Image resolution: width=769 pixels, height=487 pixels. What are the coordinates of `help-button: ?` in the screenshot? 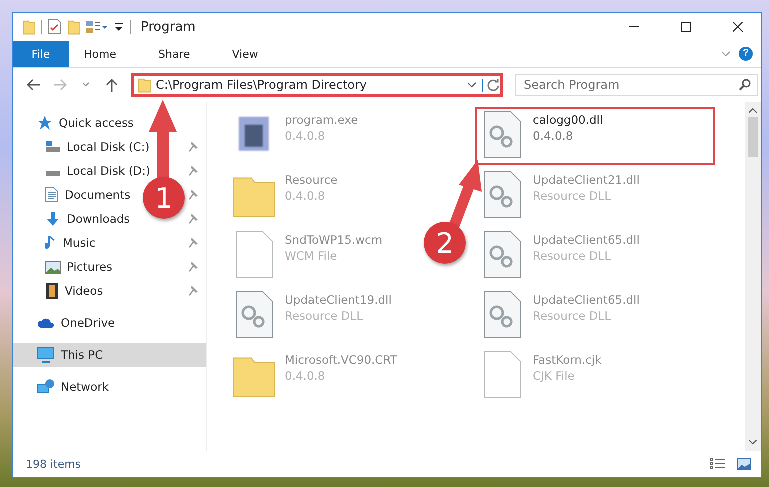 It's located at (746, 54).